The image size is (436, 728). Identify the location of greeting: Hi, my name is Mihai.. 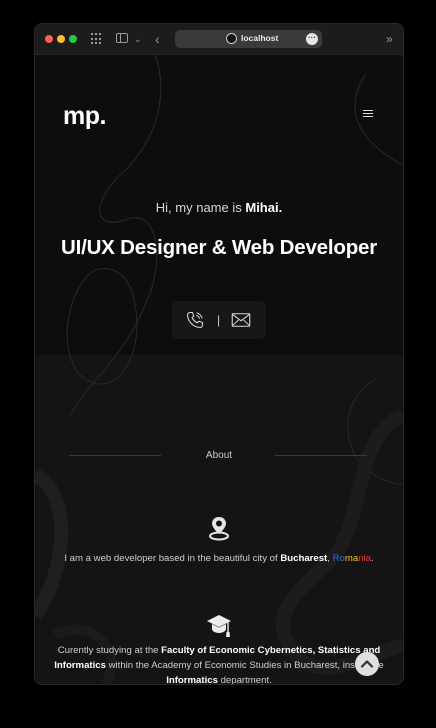
(219, 207).